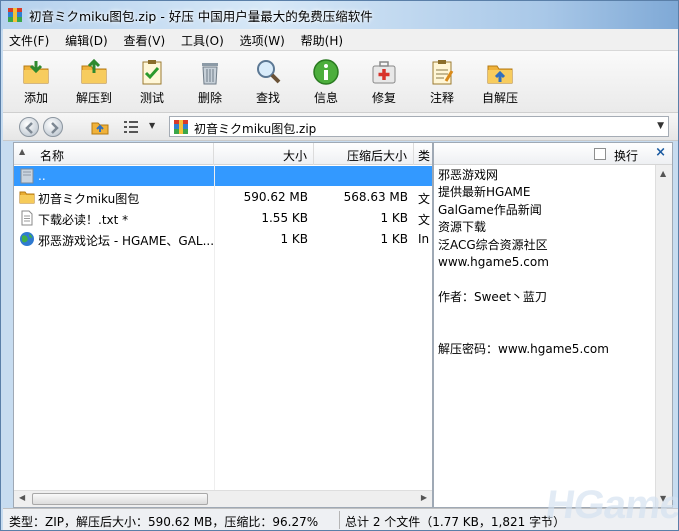 Image resolution: width=679 pixels, height=531 pixels. What do you see at coordinates (424, 497) in the screenshot?
I see `scroll-right-icon: ▶` at bounding box center [424, 497].